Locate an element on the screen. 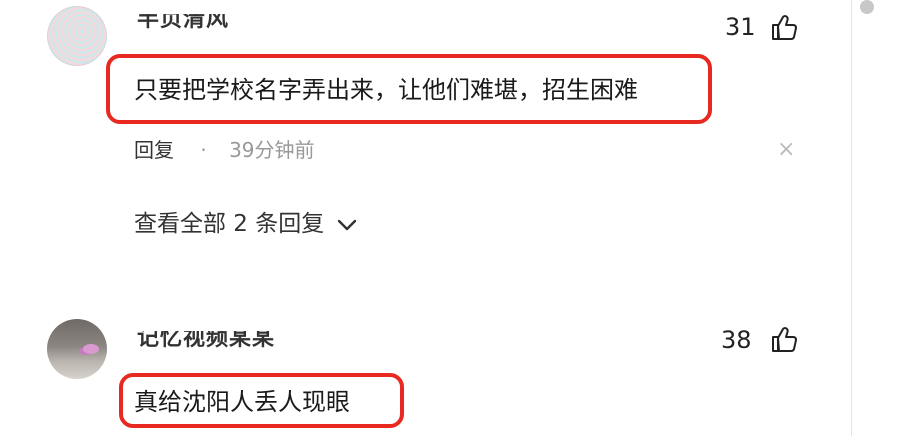 This screenshot has width=910, height=436. comment-text: 只要把学校名字弄出来，让他们难堪，招生困难 is located at coordinates (386, 90).